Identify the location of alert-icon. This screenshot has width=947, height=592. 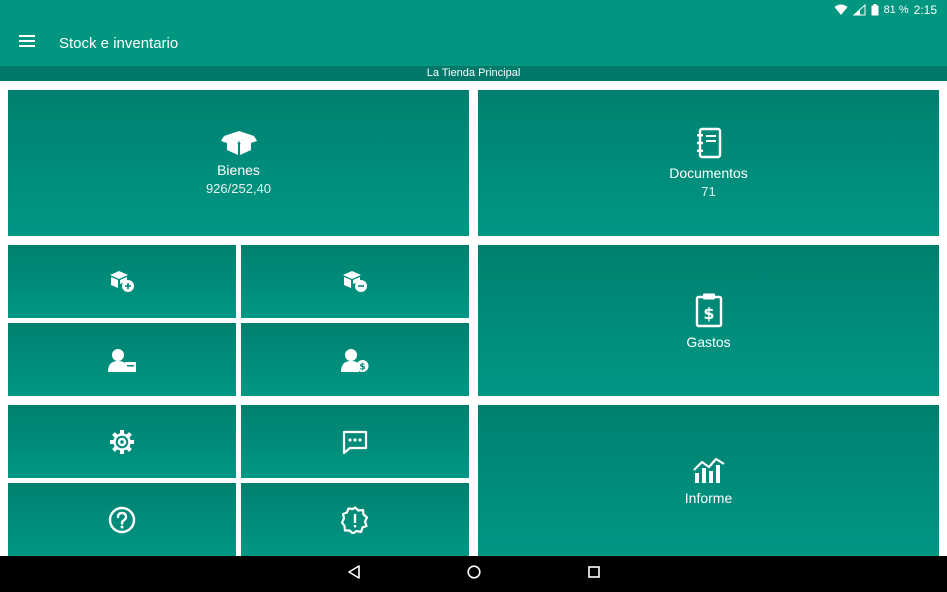
(355, 519).